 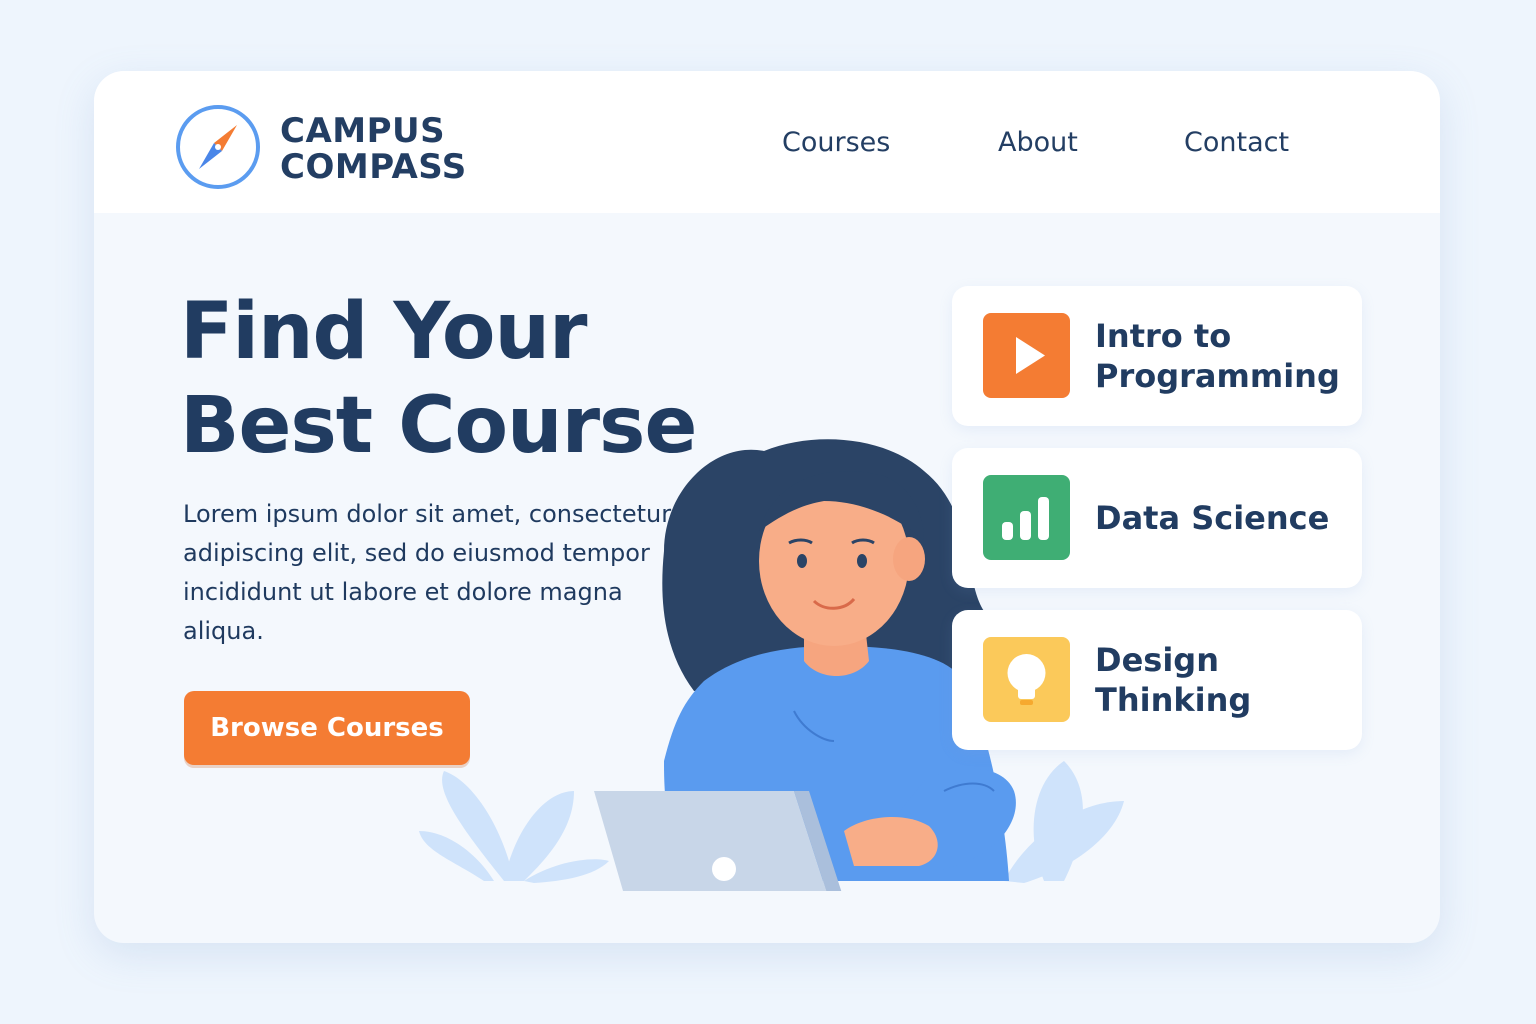 What do you see at coordinates (1212, 518) in the screenshot?
I see `course-label: Data Science` at bounding box center [1212, 518].